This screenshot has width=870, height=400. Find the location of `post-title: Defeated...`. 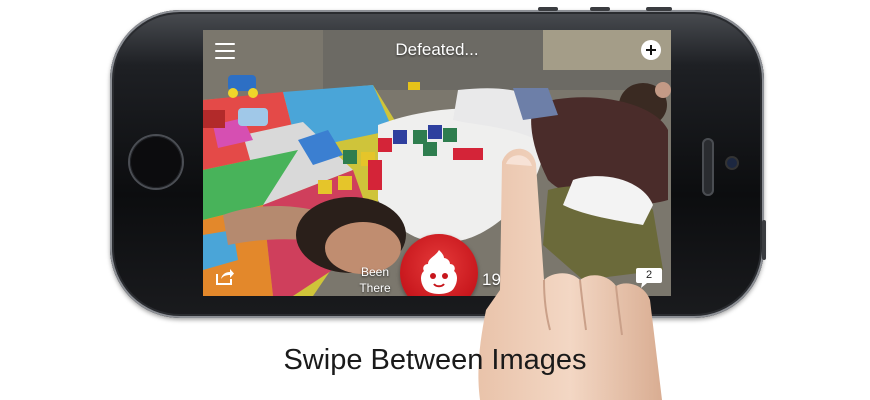

post-title: Defeated... is located at coordinates (437, 49).